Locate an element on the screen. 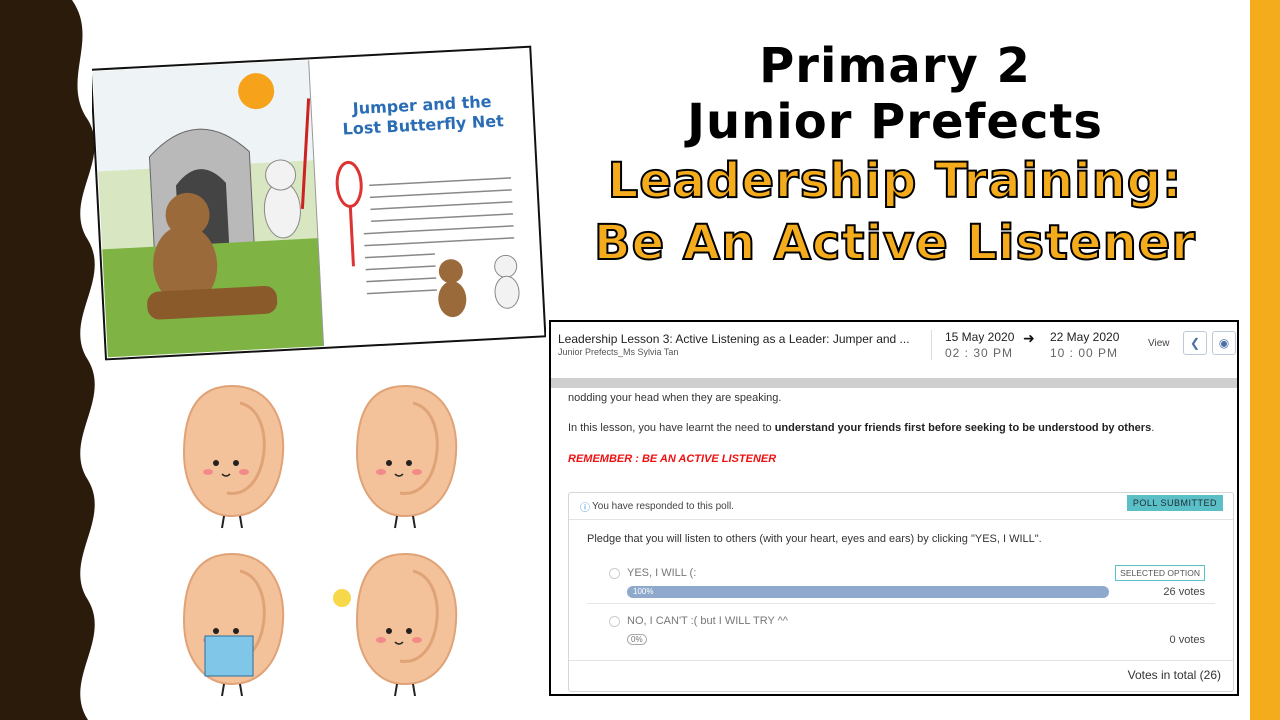 Image resolution: width=1280 pixels, height=720 pixels. selected-option-badge: SELECTED OPTION is located at coordinates (1160, 573).